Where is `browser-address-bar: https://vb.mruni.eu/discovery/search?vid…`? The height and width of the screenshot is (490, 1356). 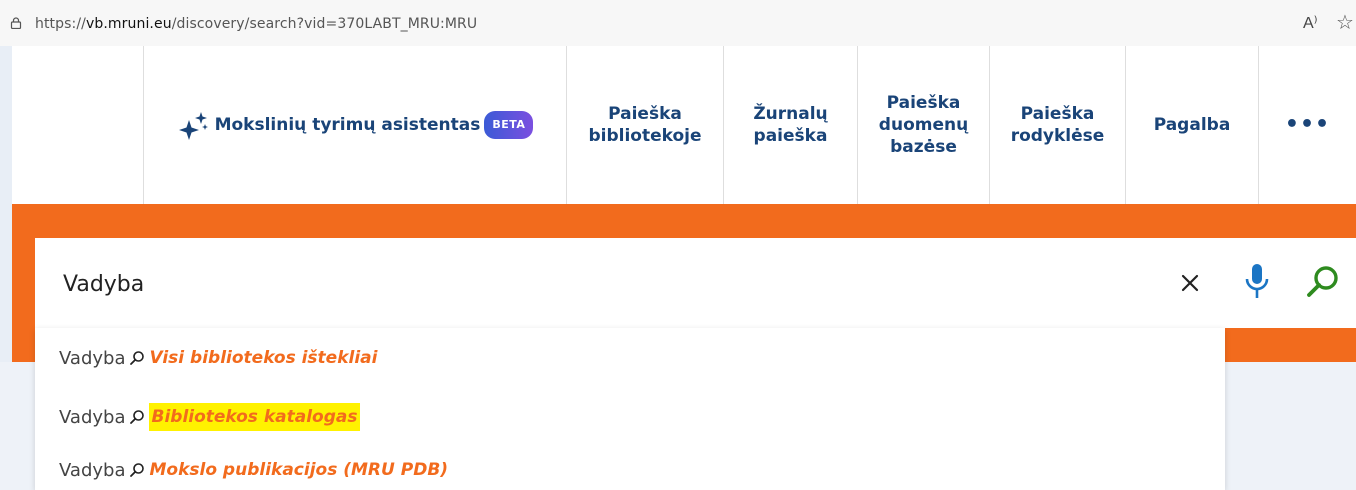
browser-address-bar: https://vb.mruni.eu/discovery/search?vid… is located at coordinates (678, 23).